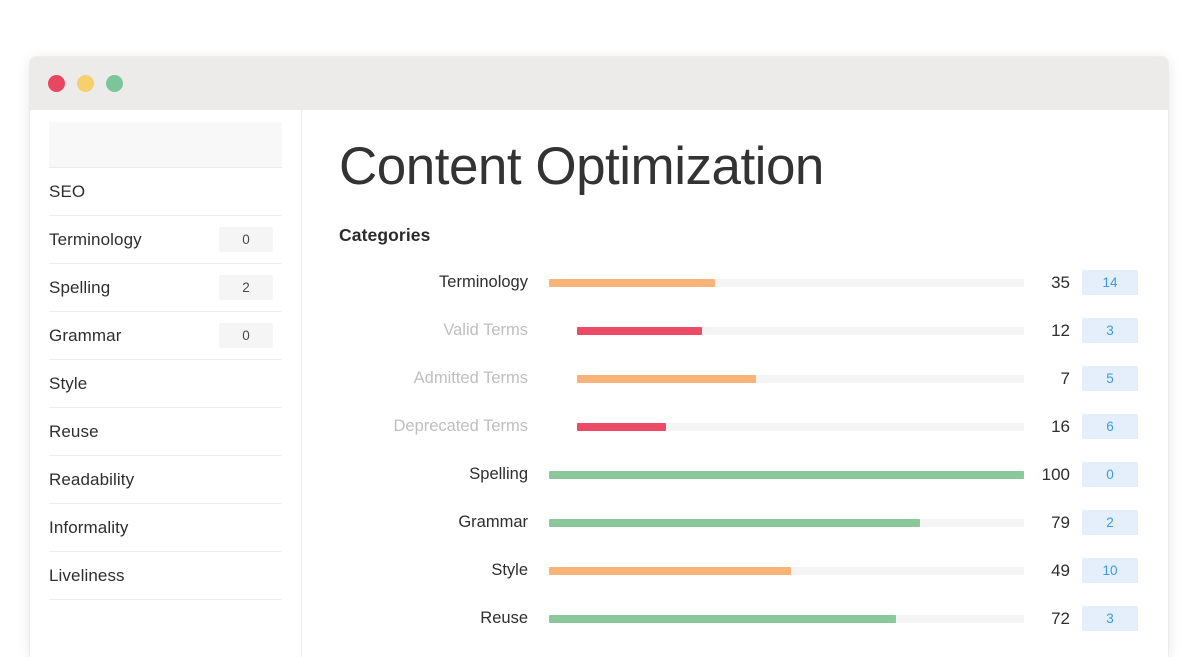  What do you see at coordinates (95, 239) in the screenshot?
I see `sidebar-item-label: Terminology` at bounding box center [95, 239].